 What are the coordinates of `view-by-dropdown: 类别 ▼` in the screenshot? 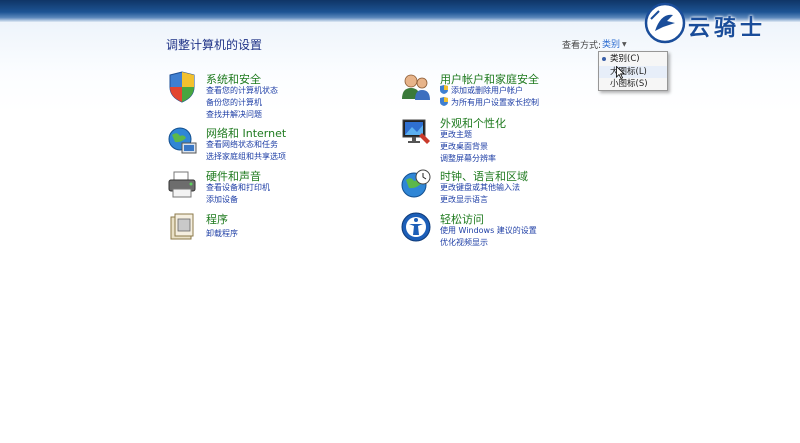 It's located at (614, 43).